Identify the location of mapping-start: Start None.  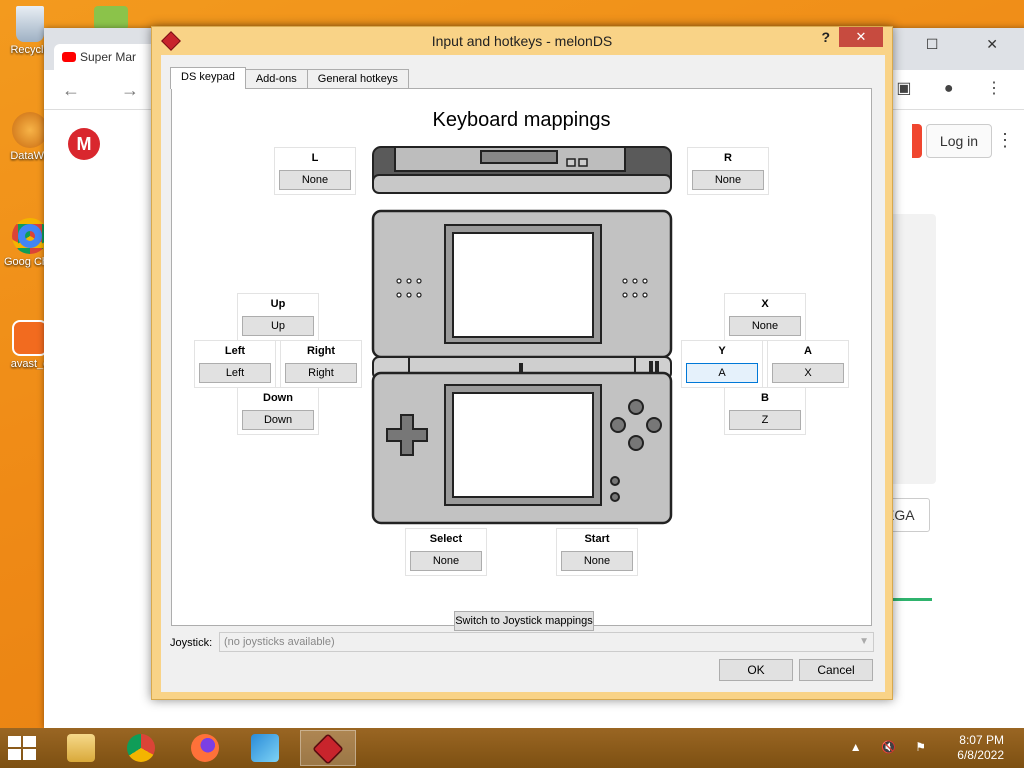
(597, 552).